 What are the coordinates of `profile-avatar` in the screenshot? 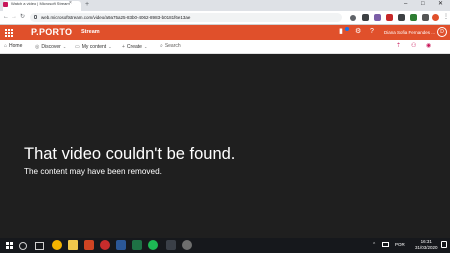 It's located at (435, 17).